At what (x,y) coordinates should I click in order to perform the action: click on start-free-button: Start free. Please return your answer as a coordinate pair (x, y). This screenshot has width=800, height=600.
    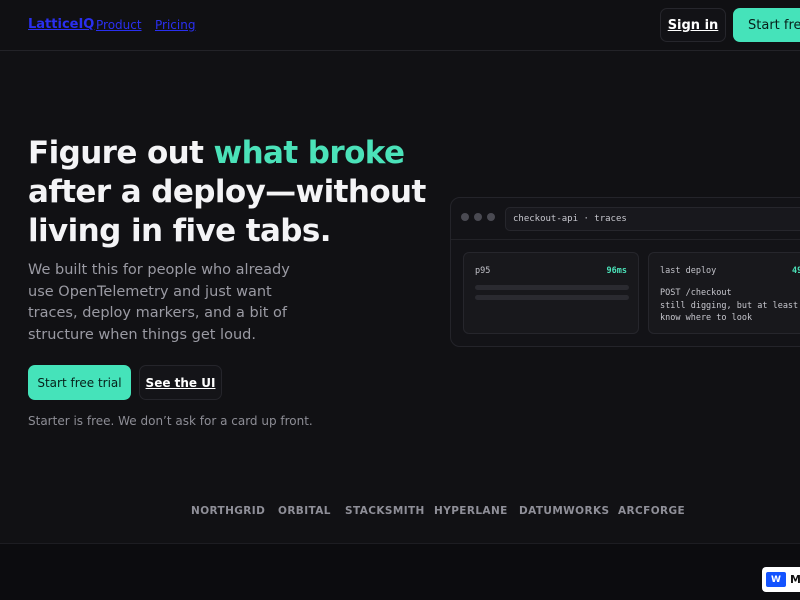
    Looking at the image, I should click on (766, 25).